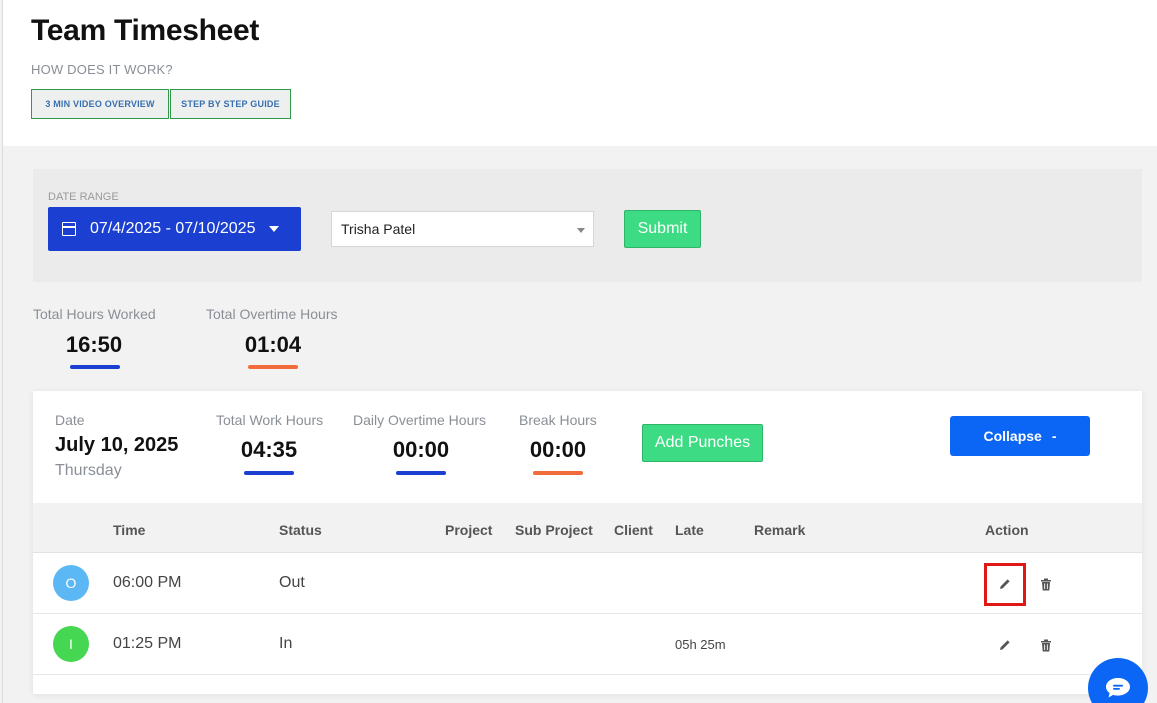 The height and width of the screenshot is (703, 1157). What do you see at coordinates (780, 530) in the screenshot?
I see `column-header-remark: Remark` at bounding box center [780, 530].